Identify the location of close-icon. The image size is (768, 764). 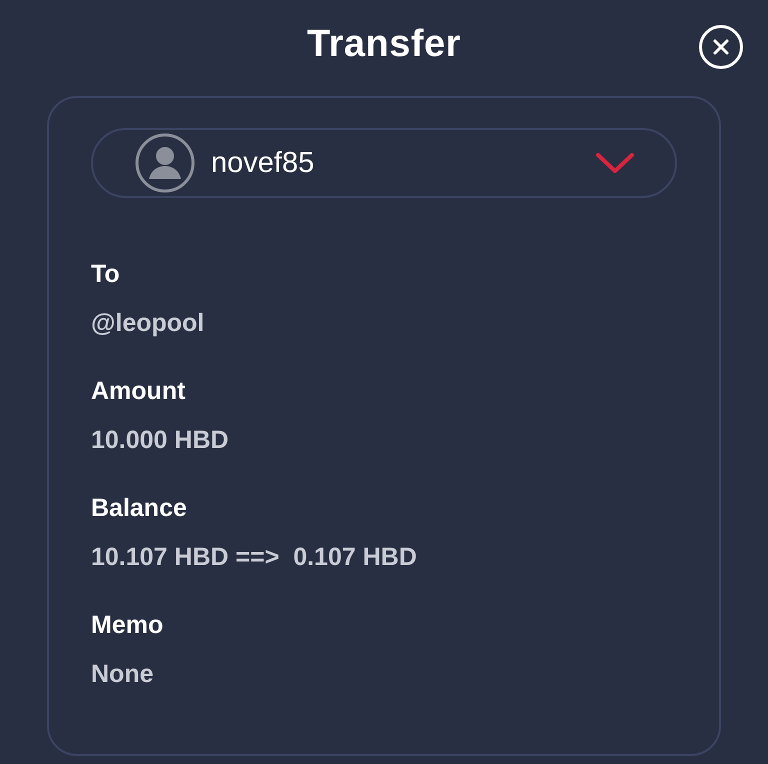
(721, 47).